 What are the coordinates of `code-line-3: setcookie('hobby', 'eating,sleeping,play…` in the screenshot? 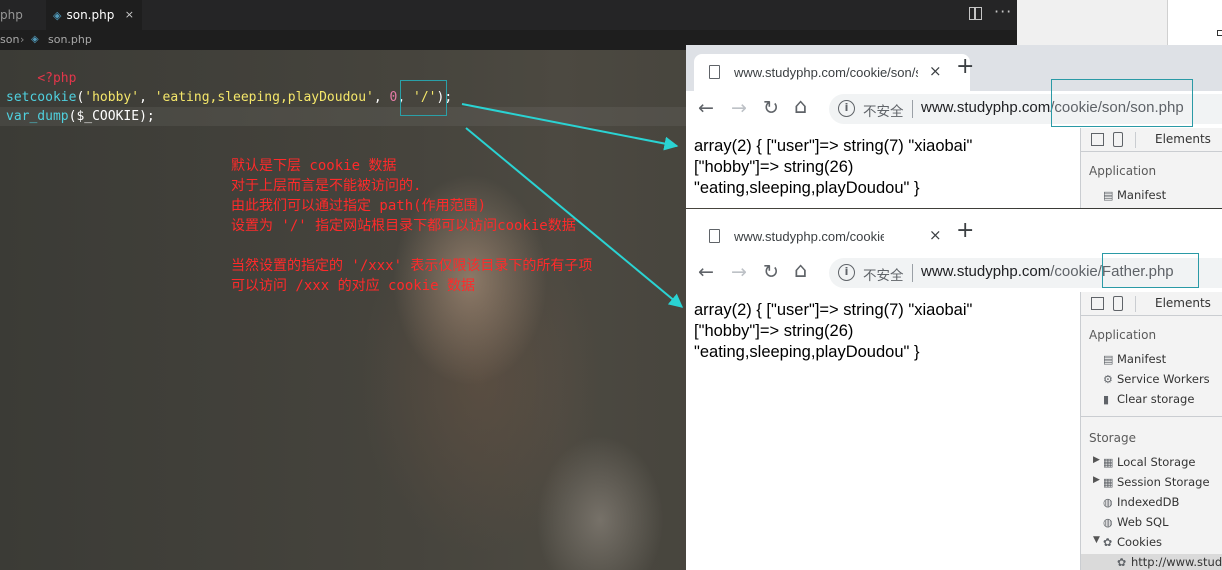 It's located at (229, 97).